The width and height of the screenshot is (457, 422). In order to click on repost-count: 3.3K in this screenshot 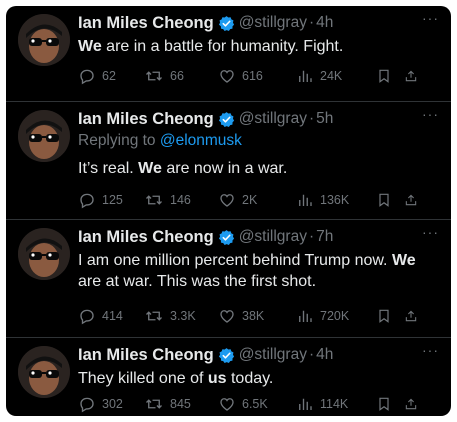, I will do `click(183, 316)`.